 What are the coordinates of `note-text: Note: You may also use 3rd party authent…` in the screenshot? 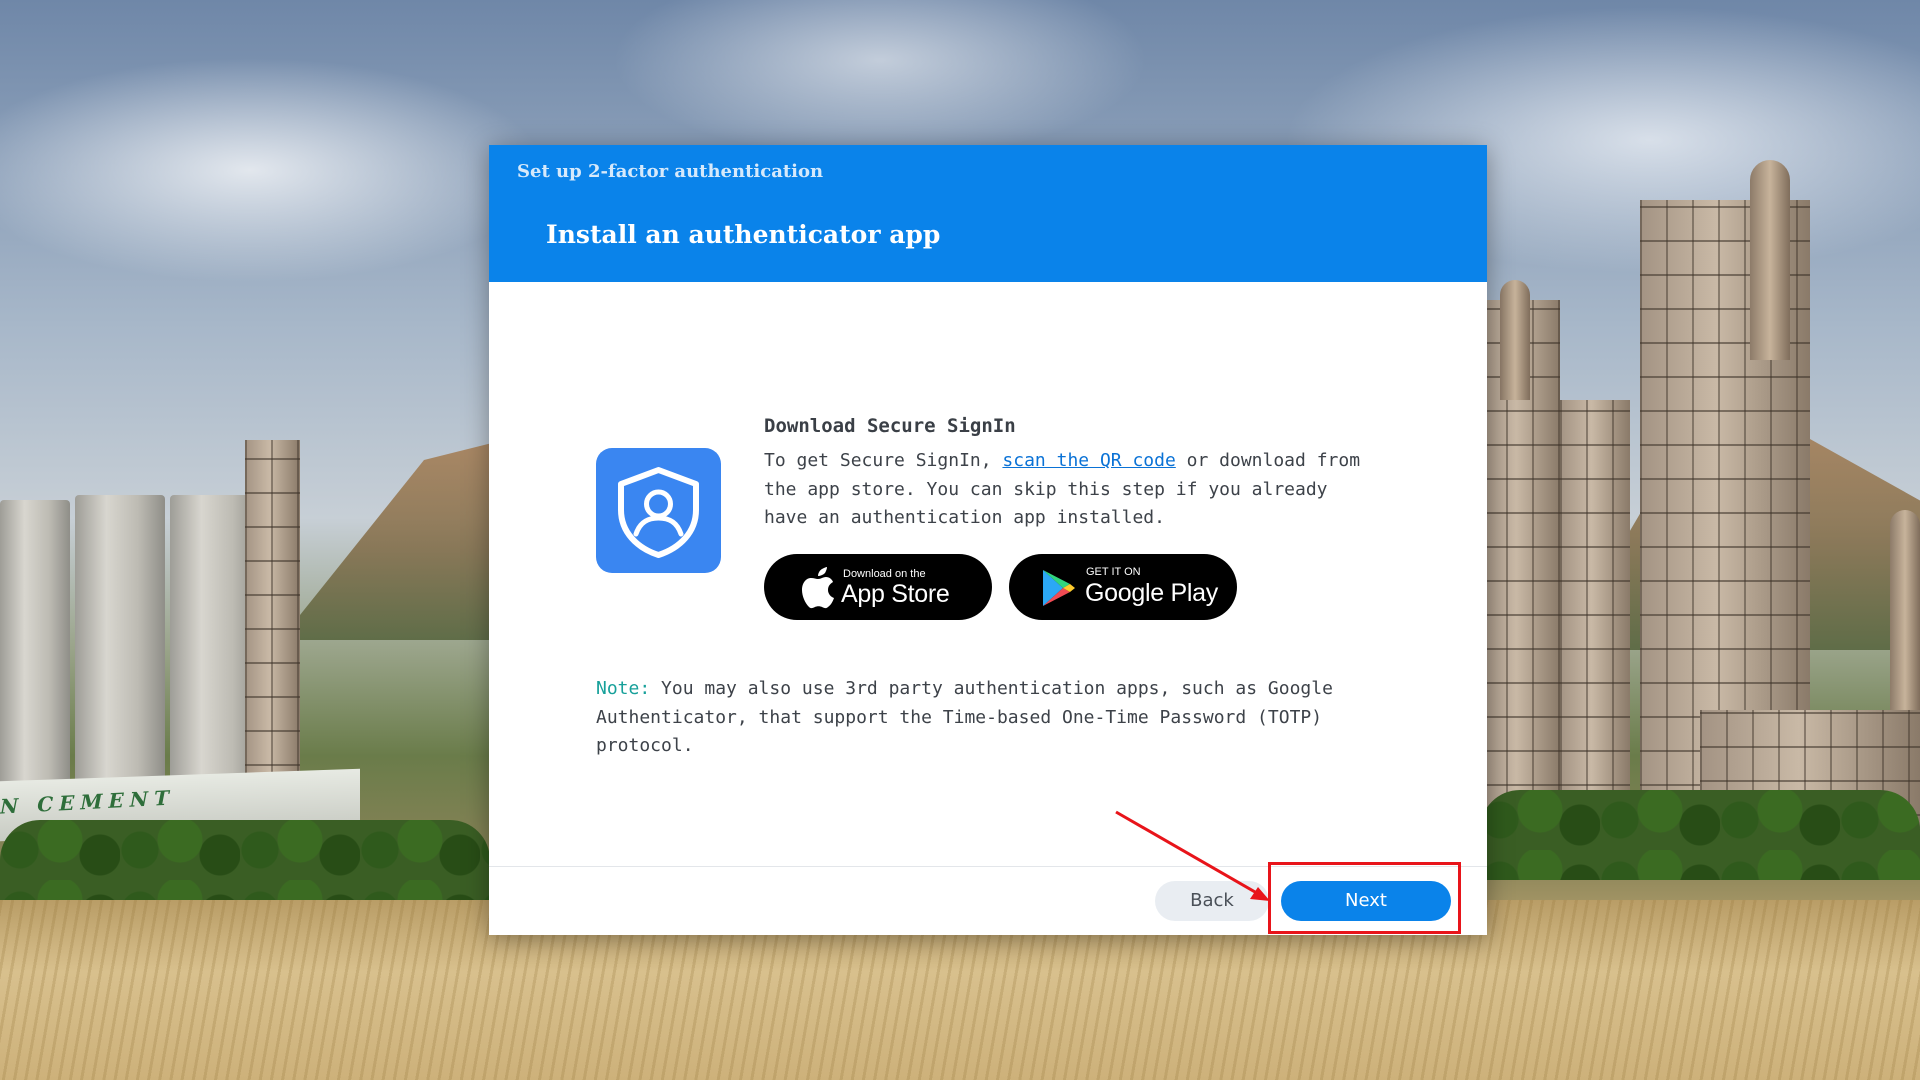 It's located at (1006, 718).